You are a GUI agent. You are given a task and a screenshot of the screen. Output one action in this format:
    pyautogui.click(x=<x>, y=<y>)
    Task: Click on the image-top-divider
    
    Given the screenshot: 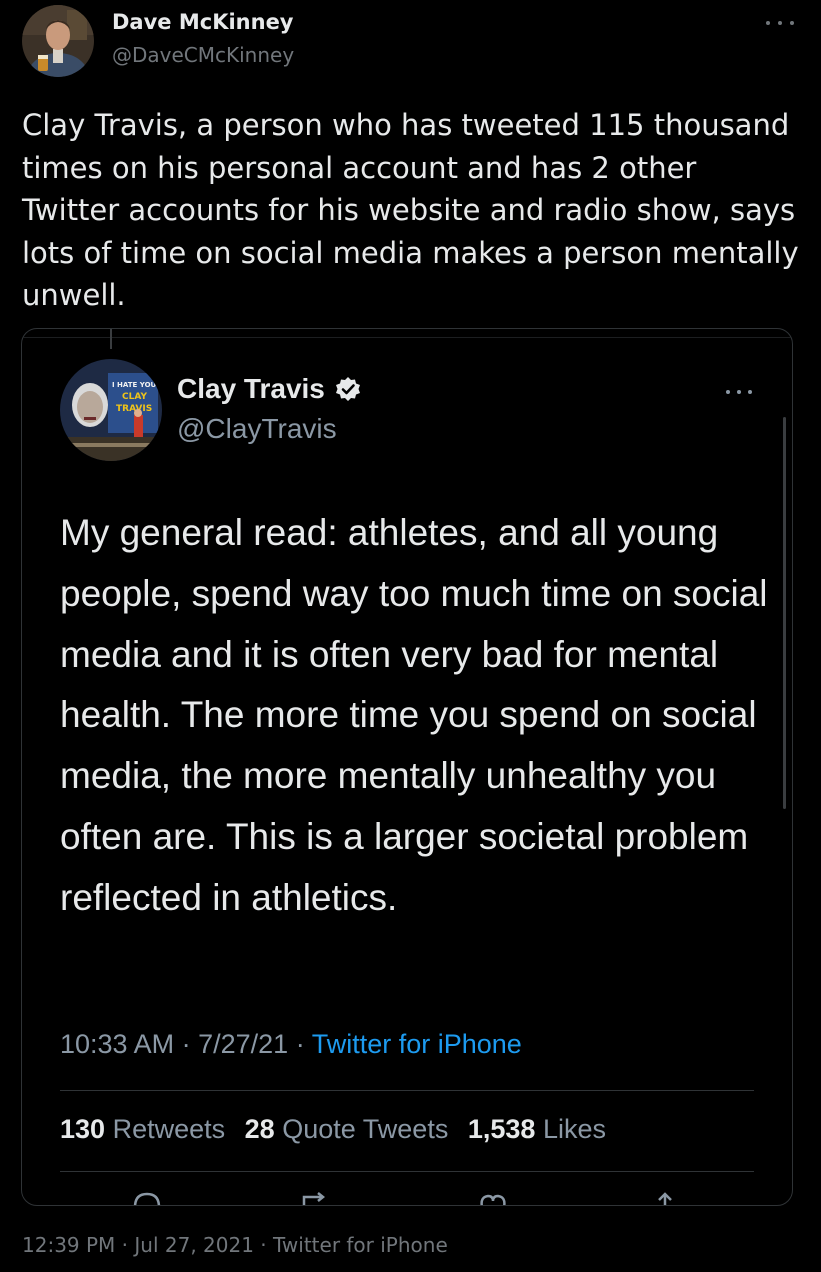 What is the action you would take?
    pyautogui.click(x=407, y=337)
    